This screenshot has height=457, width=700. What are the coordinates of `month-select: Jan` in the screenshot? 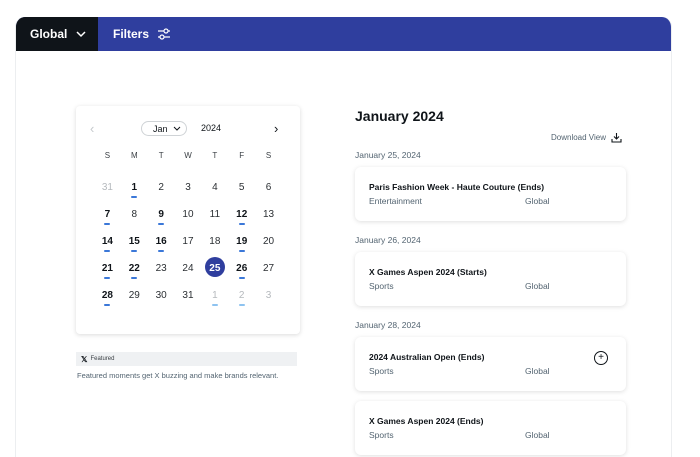 It's located at (164, 128).